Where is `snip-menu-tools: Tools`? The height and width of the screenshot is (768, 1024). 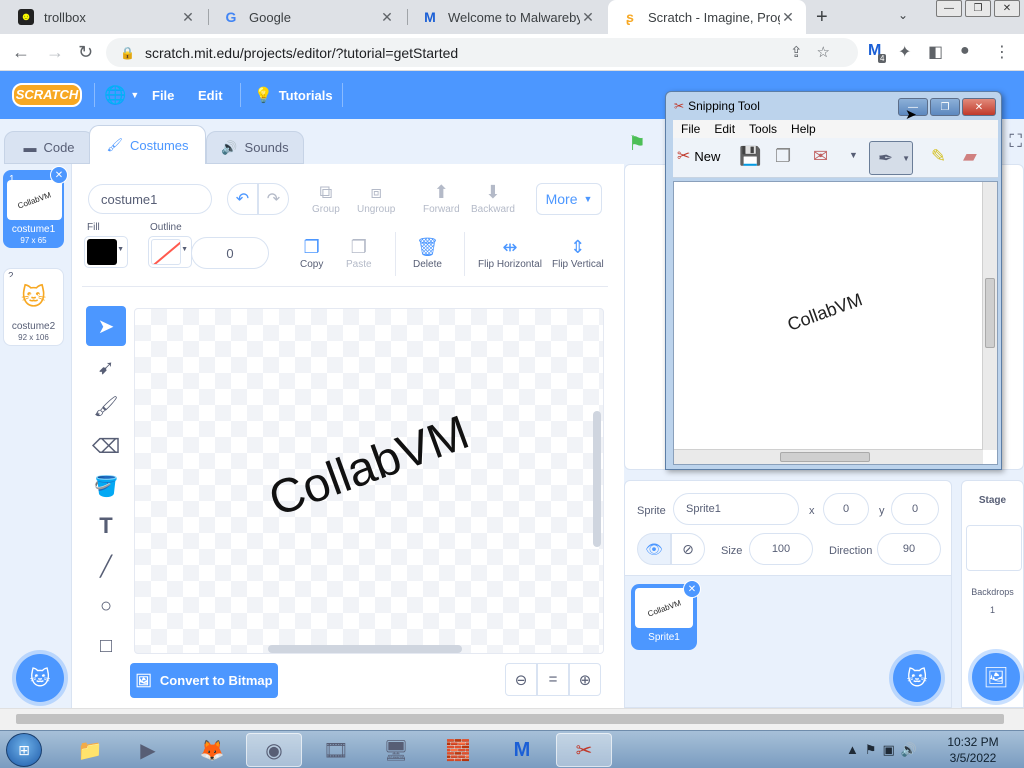 snip-menu-tools: Tools is located at coordinates (763, 129).